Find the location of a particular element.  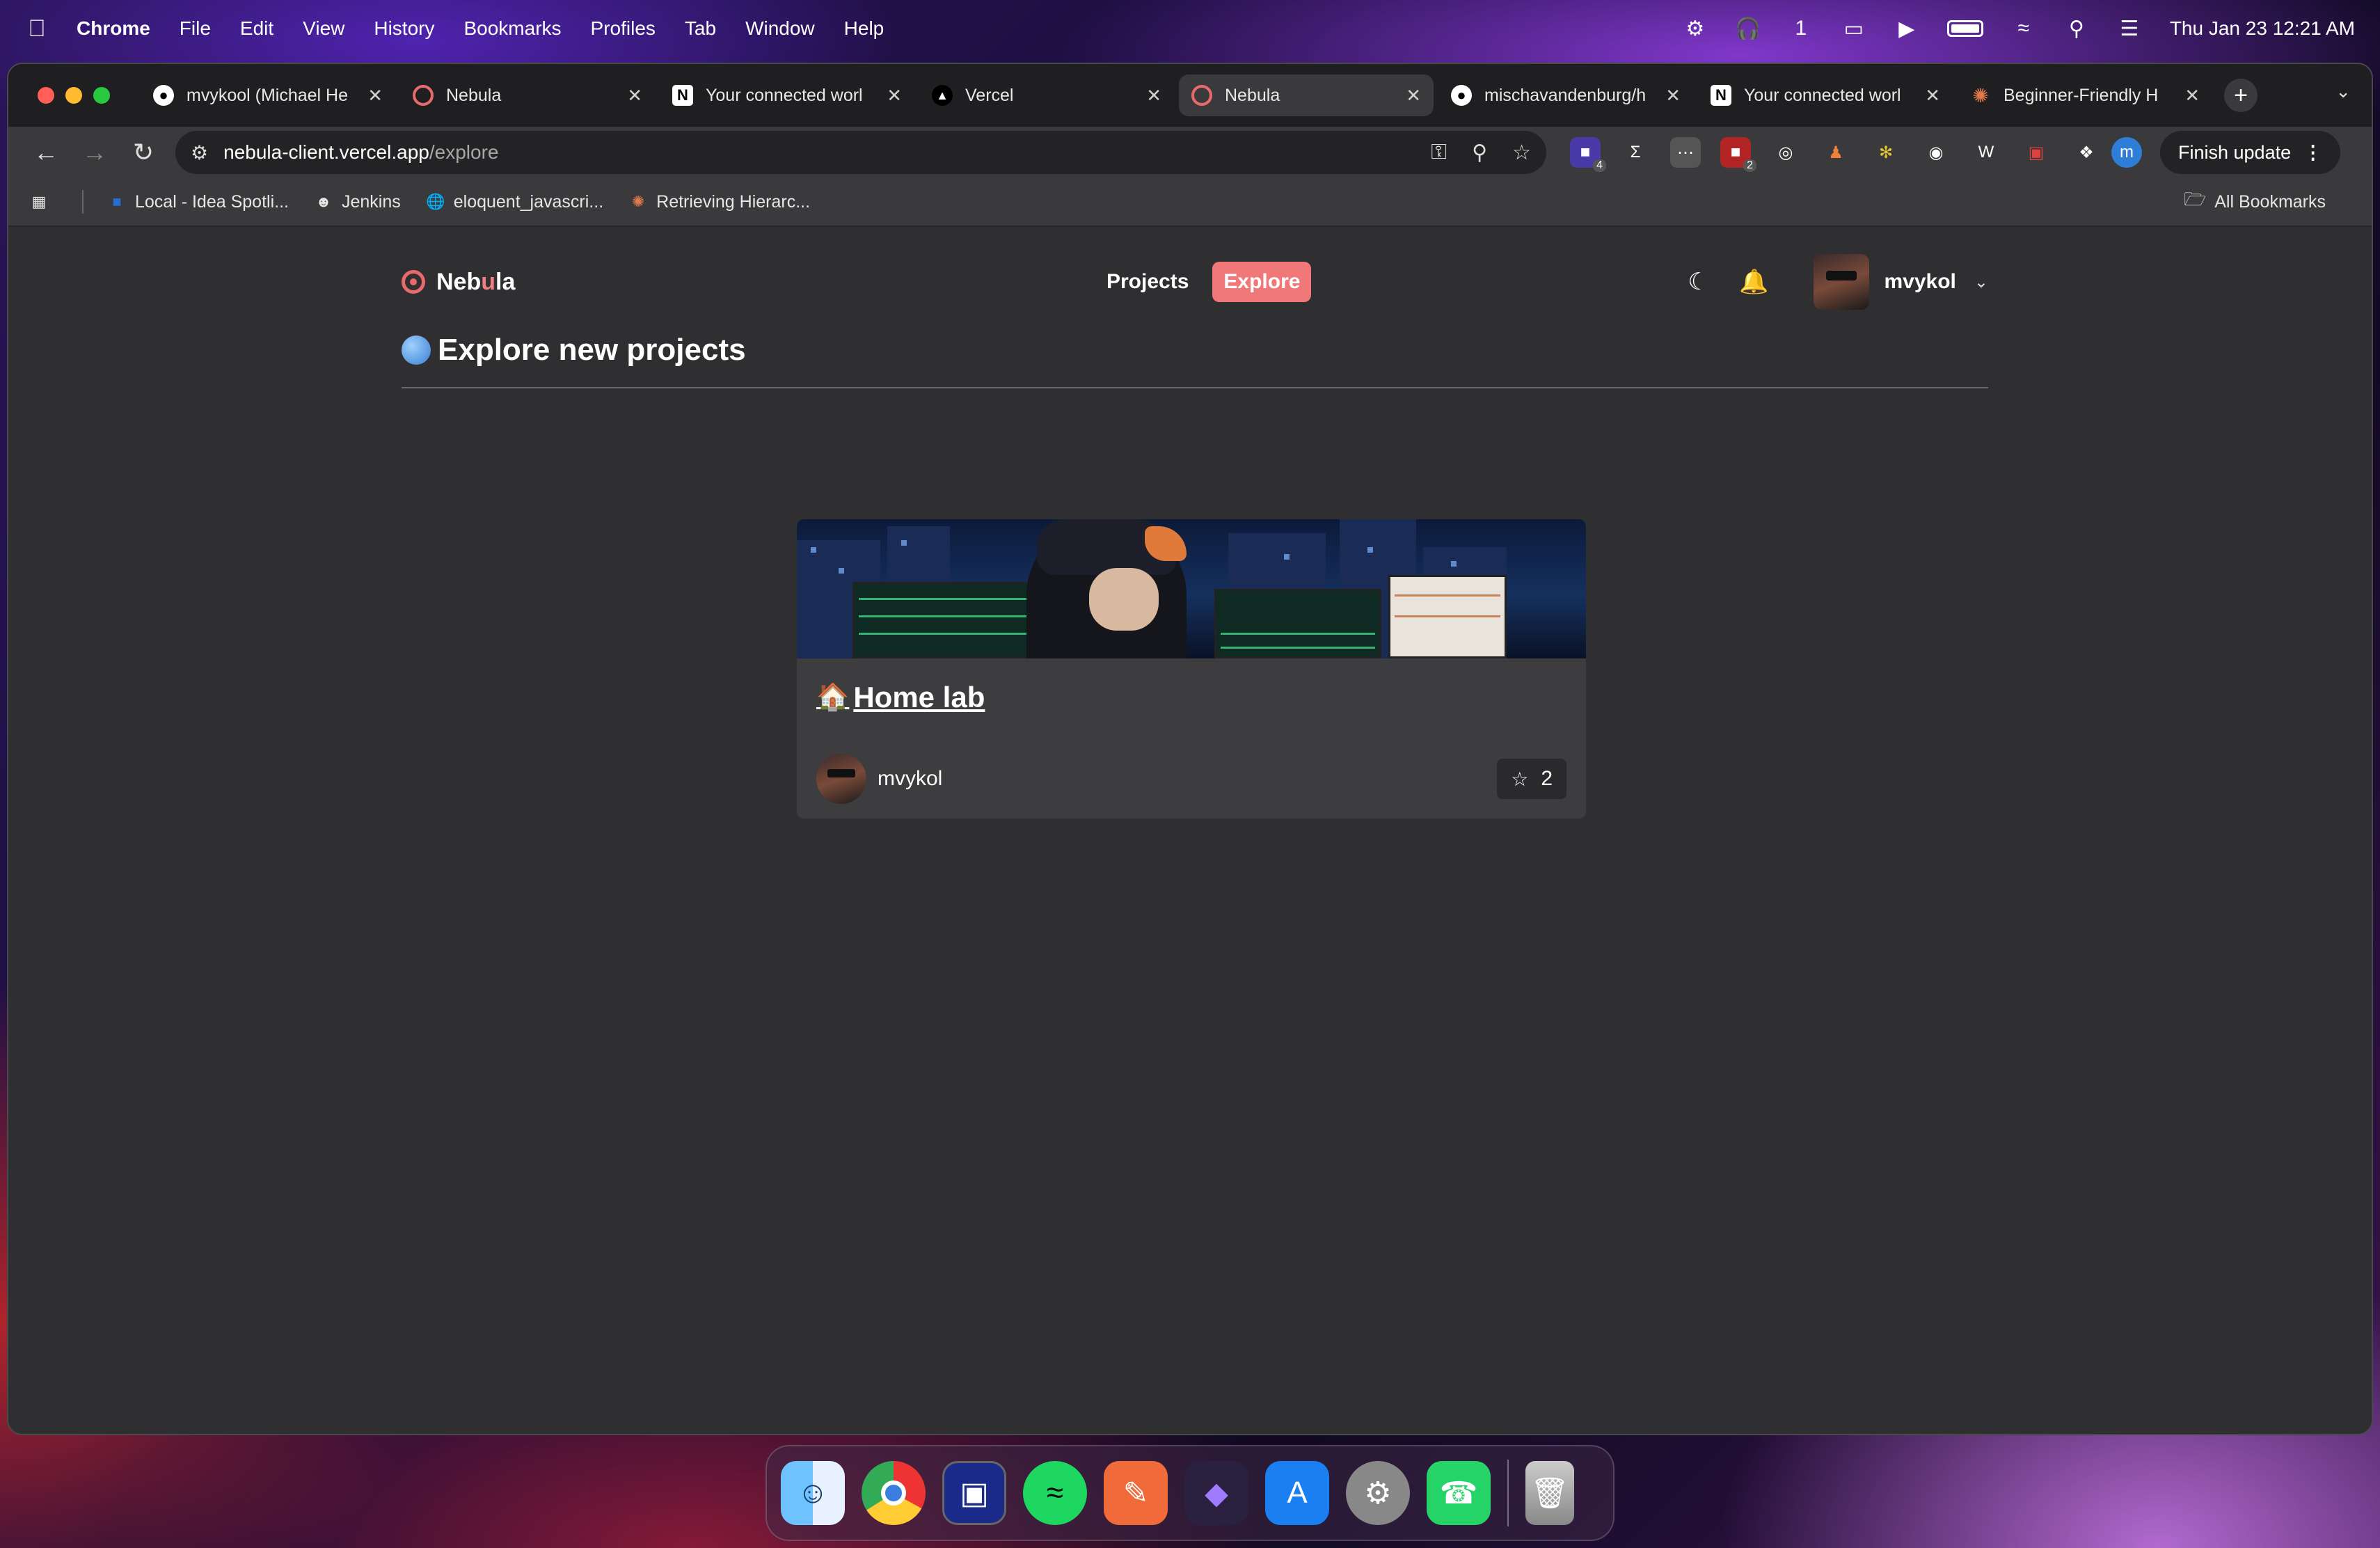

bookmark-star-icon: ☆ is located at coordinates (1521, 153).